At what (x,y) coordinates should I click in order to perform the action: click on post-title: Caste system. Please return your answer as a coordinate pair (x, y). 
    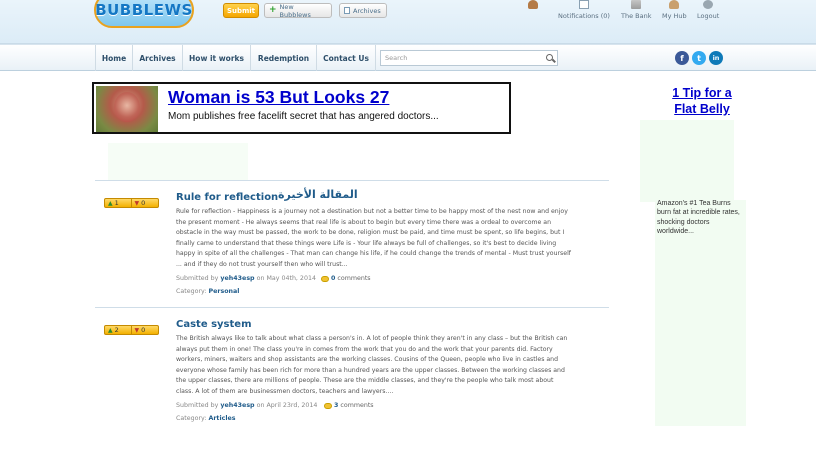
    Looking at the image, I should click on (214, 324).